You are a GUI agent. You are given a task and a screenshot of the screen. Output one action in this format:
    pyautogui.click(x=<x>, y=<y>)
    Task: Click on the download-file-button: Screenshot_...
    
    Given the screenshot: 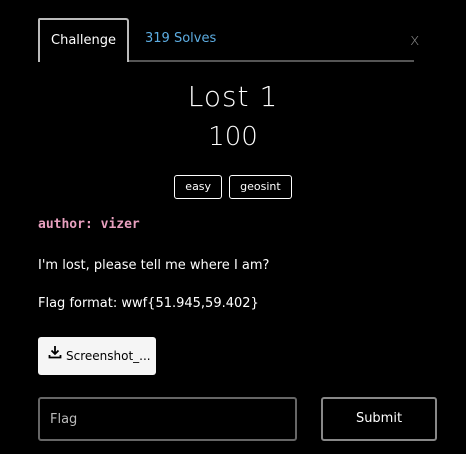 What is the action you would take?
    pyautogui.click(x=97, y=356)
    